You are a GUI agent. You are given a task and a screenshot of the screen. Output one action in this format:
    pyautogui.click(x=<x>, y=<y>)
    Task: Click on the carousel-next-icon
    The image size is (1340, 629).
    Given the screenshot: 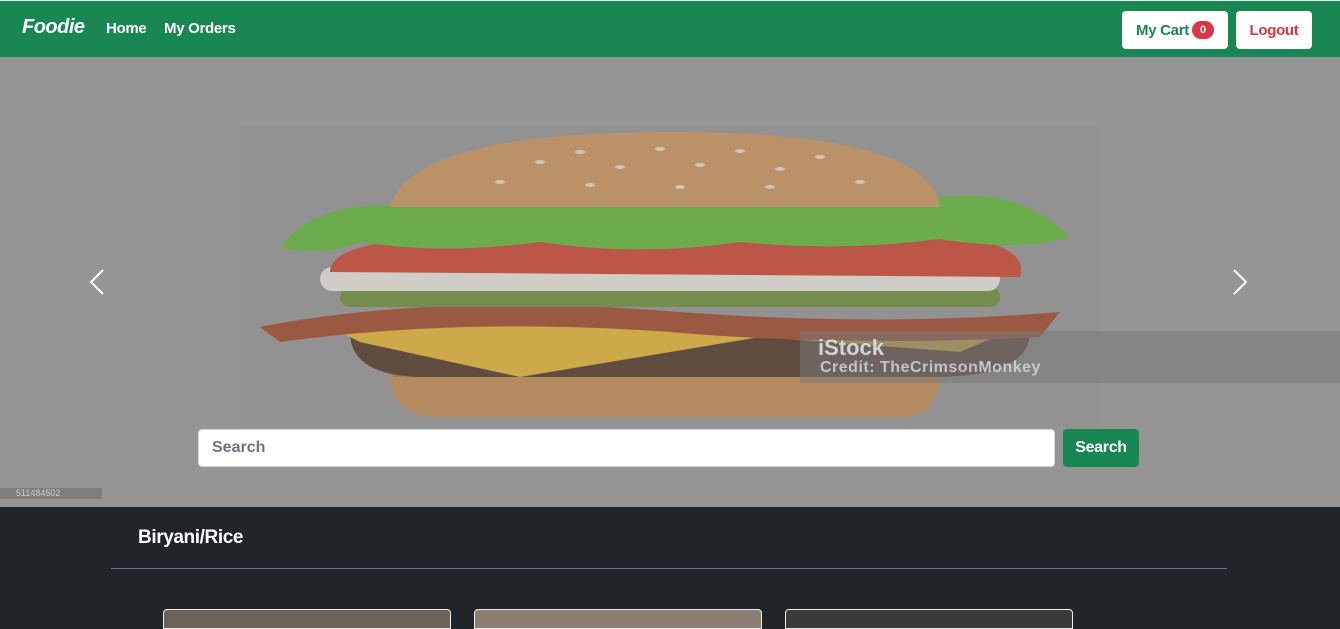 What is the action you would take?
    pyautogui.click(x=1239, y=282)
    